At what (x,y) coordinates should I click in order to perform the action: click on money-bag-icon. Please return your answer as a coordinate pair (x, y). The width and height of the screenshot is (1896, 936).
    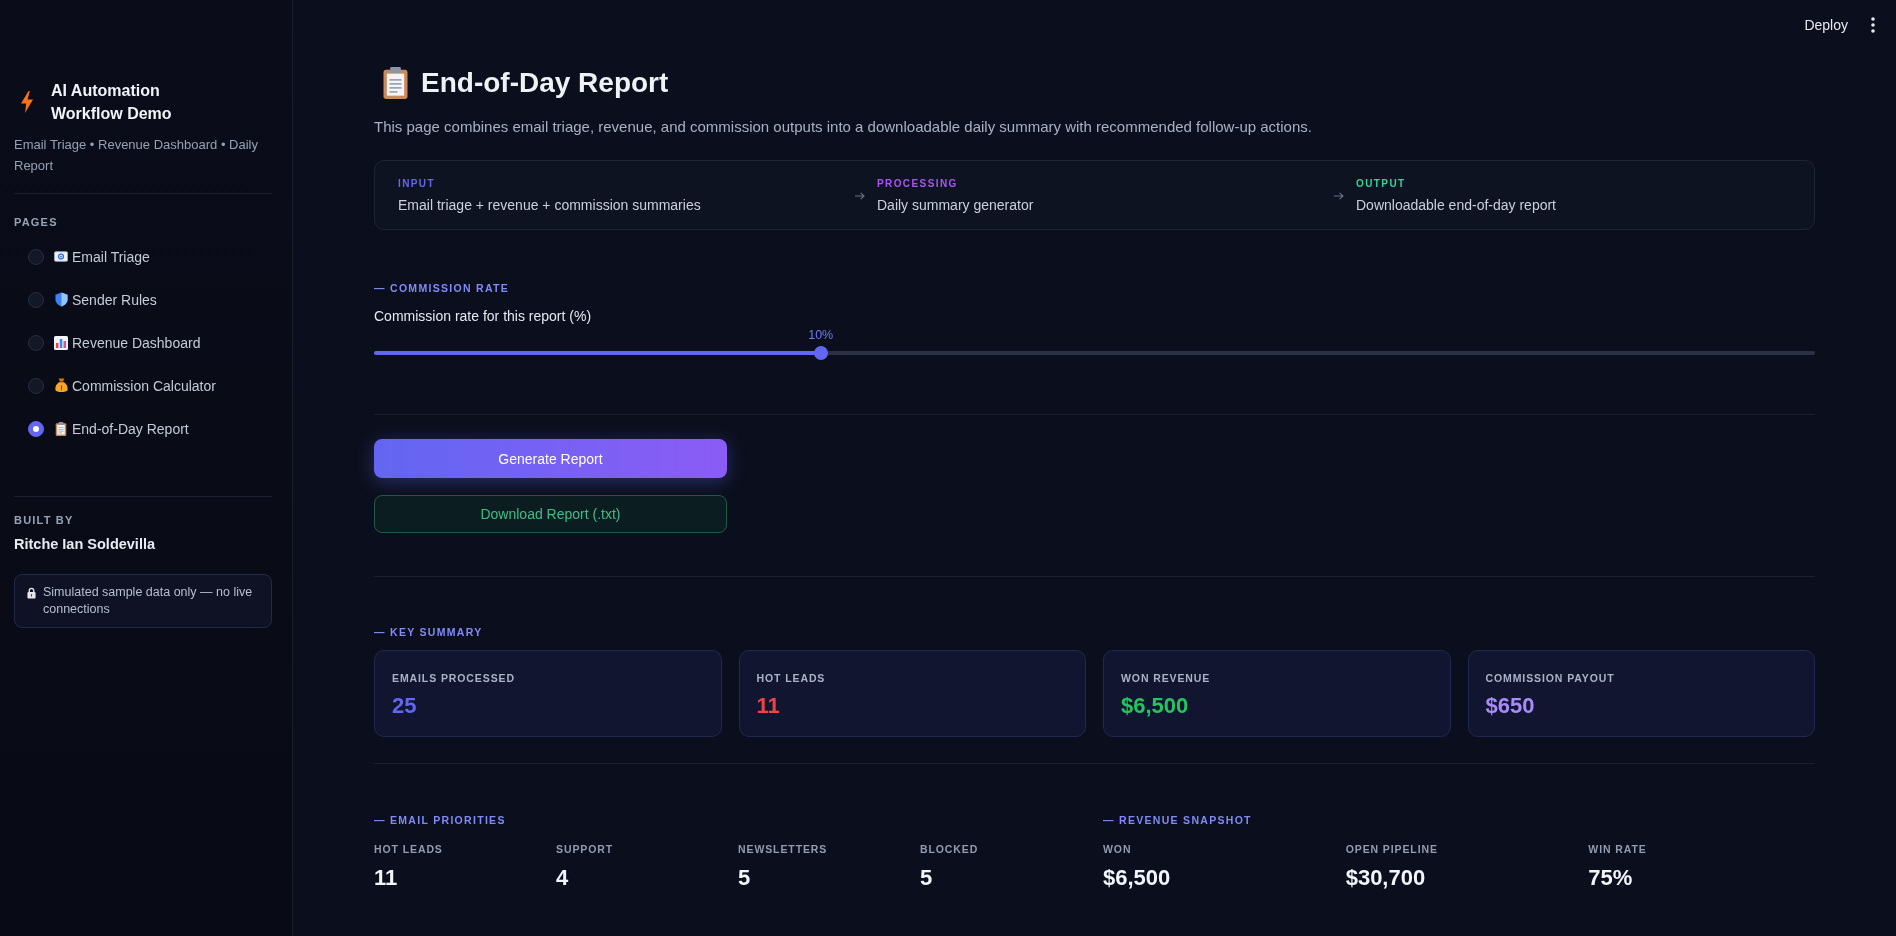
    Looking at the image, I should click on (61, 385).